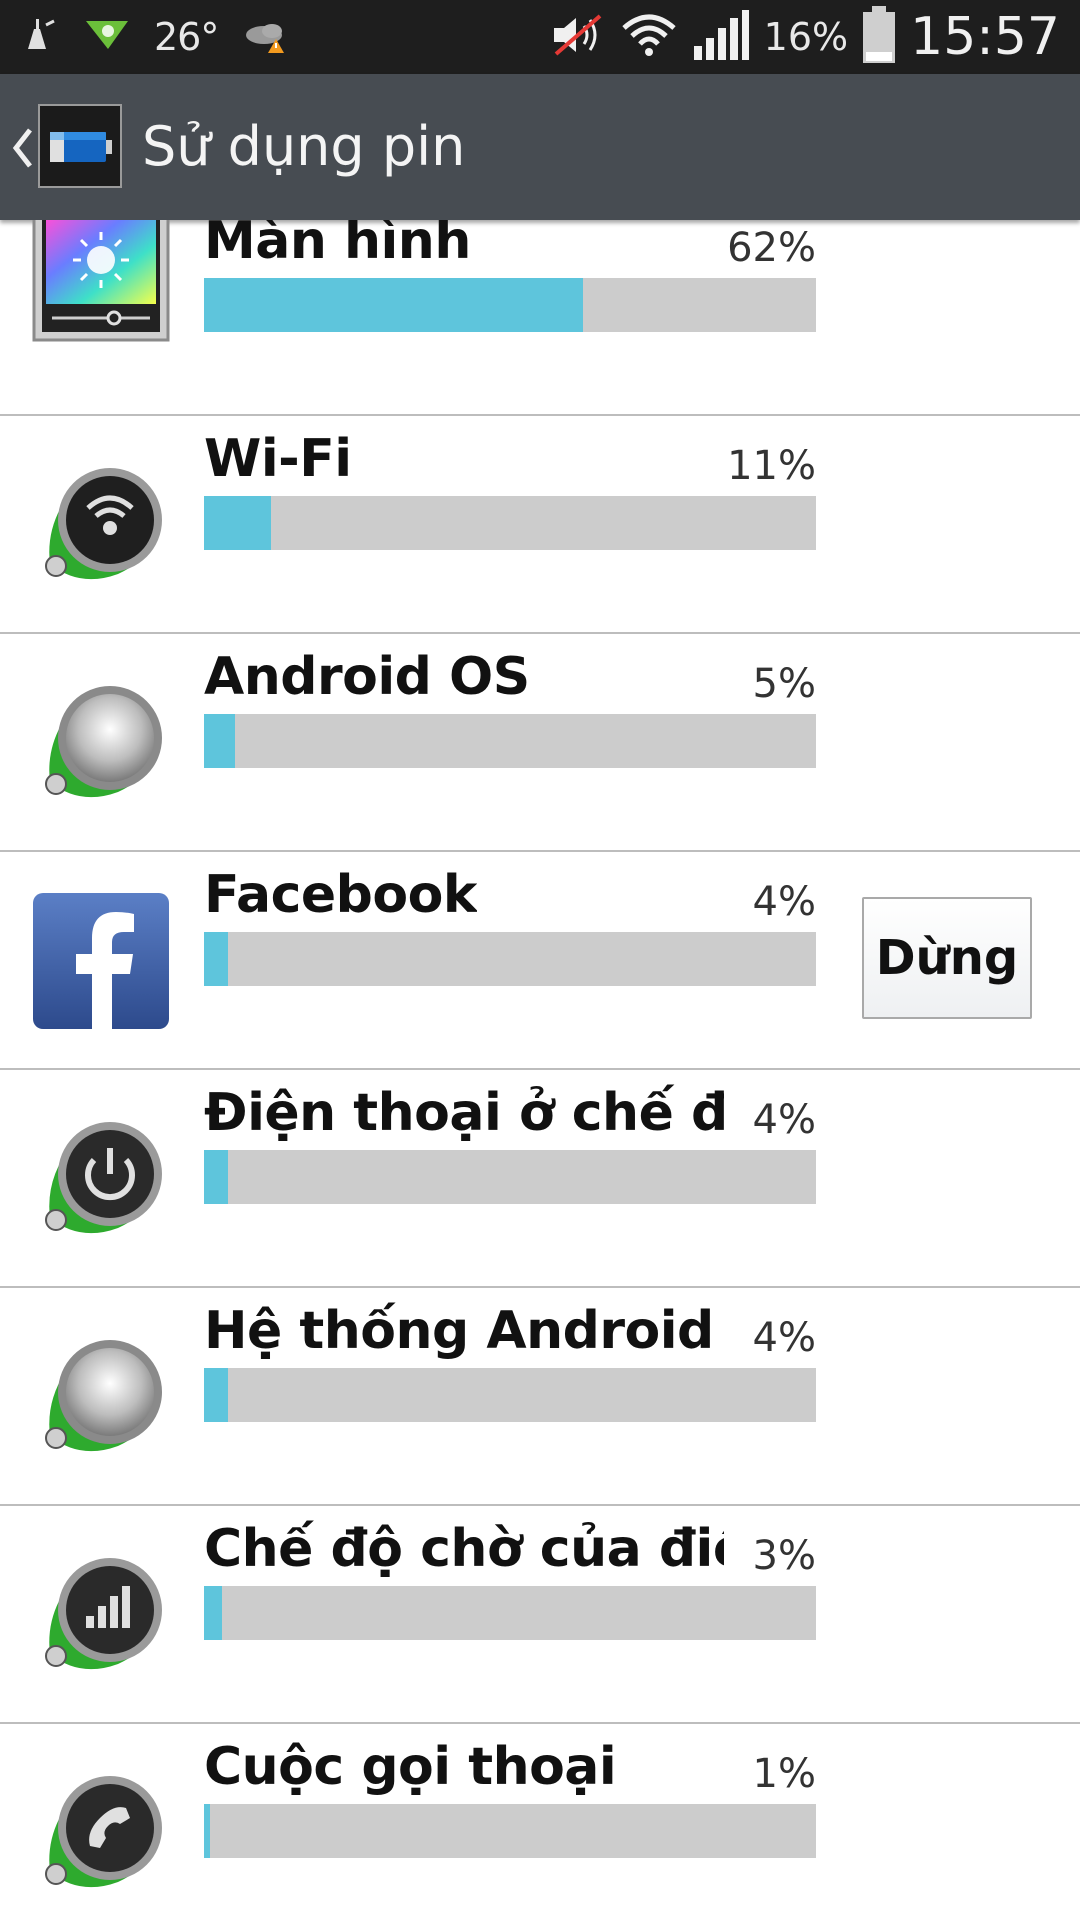  I want to click on status-bar: 26° 16% 15:57, so click(540, 37).